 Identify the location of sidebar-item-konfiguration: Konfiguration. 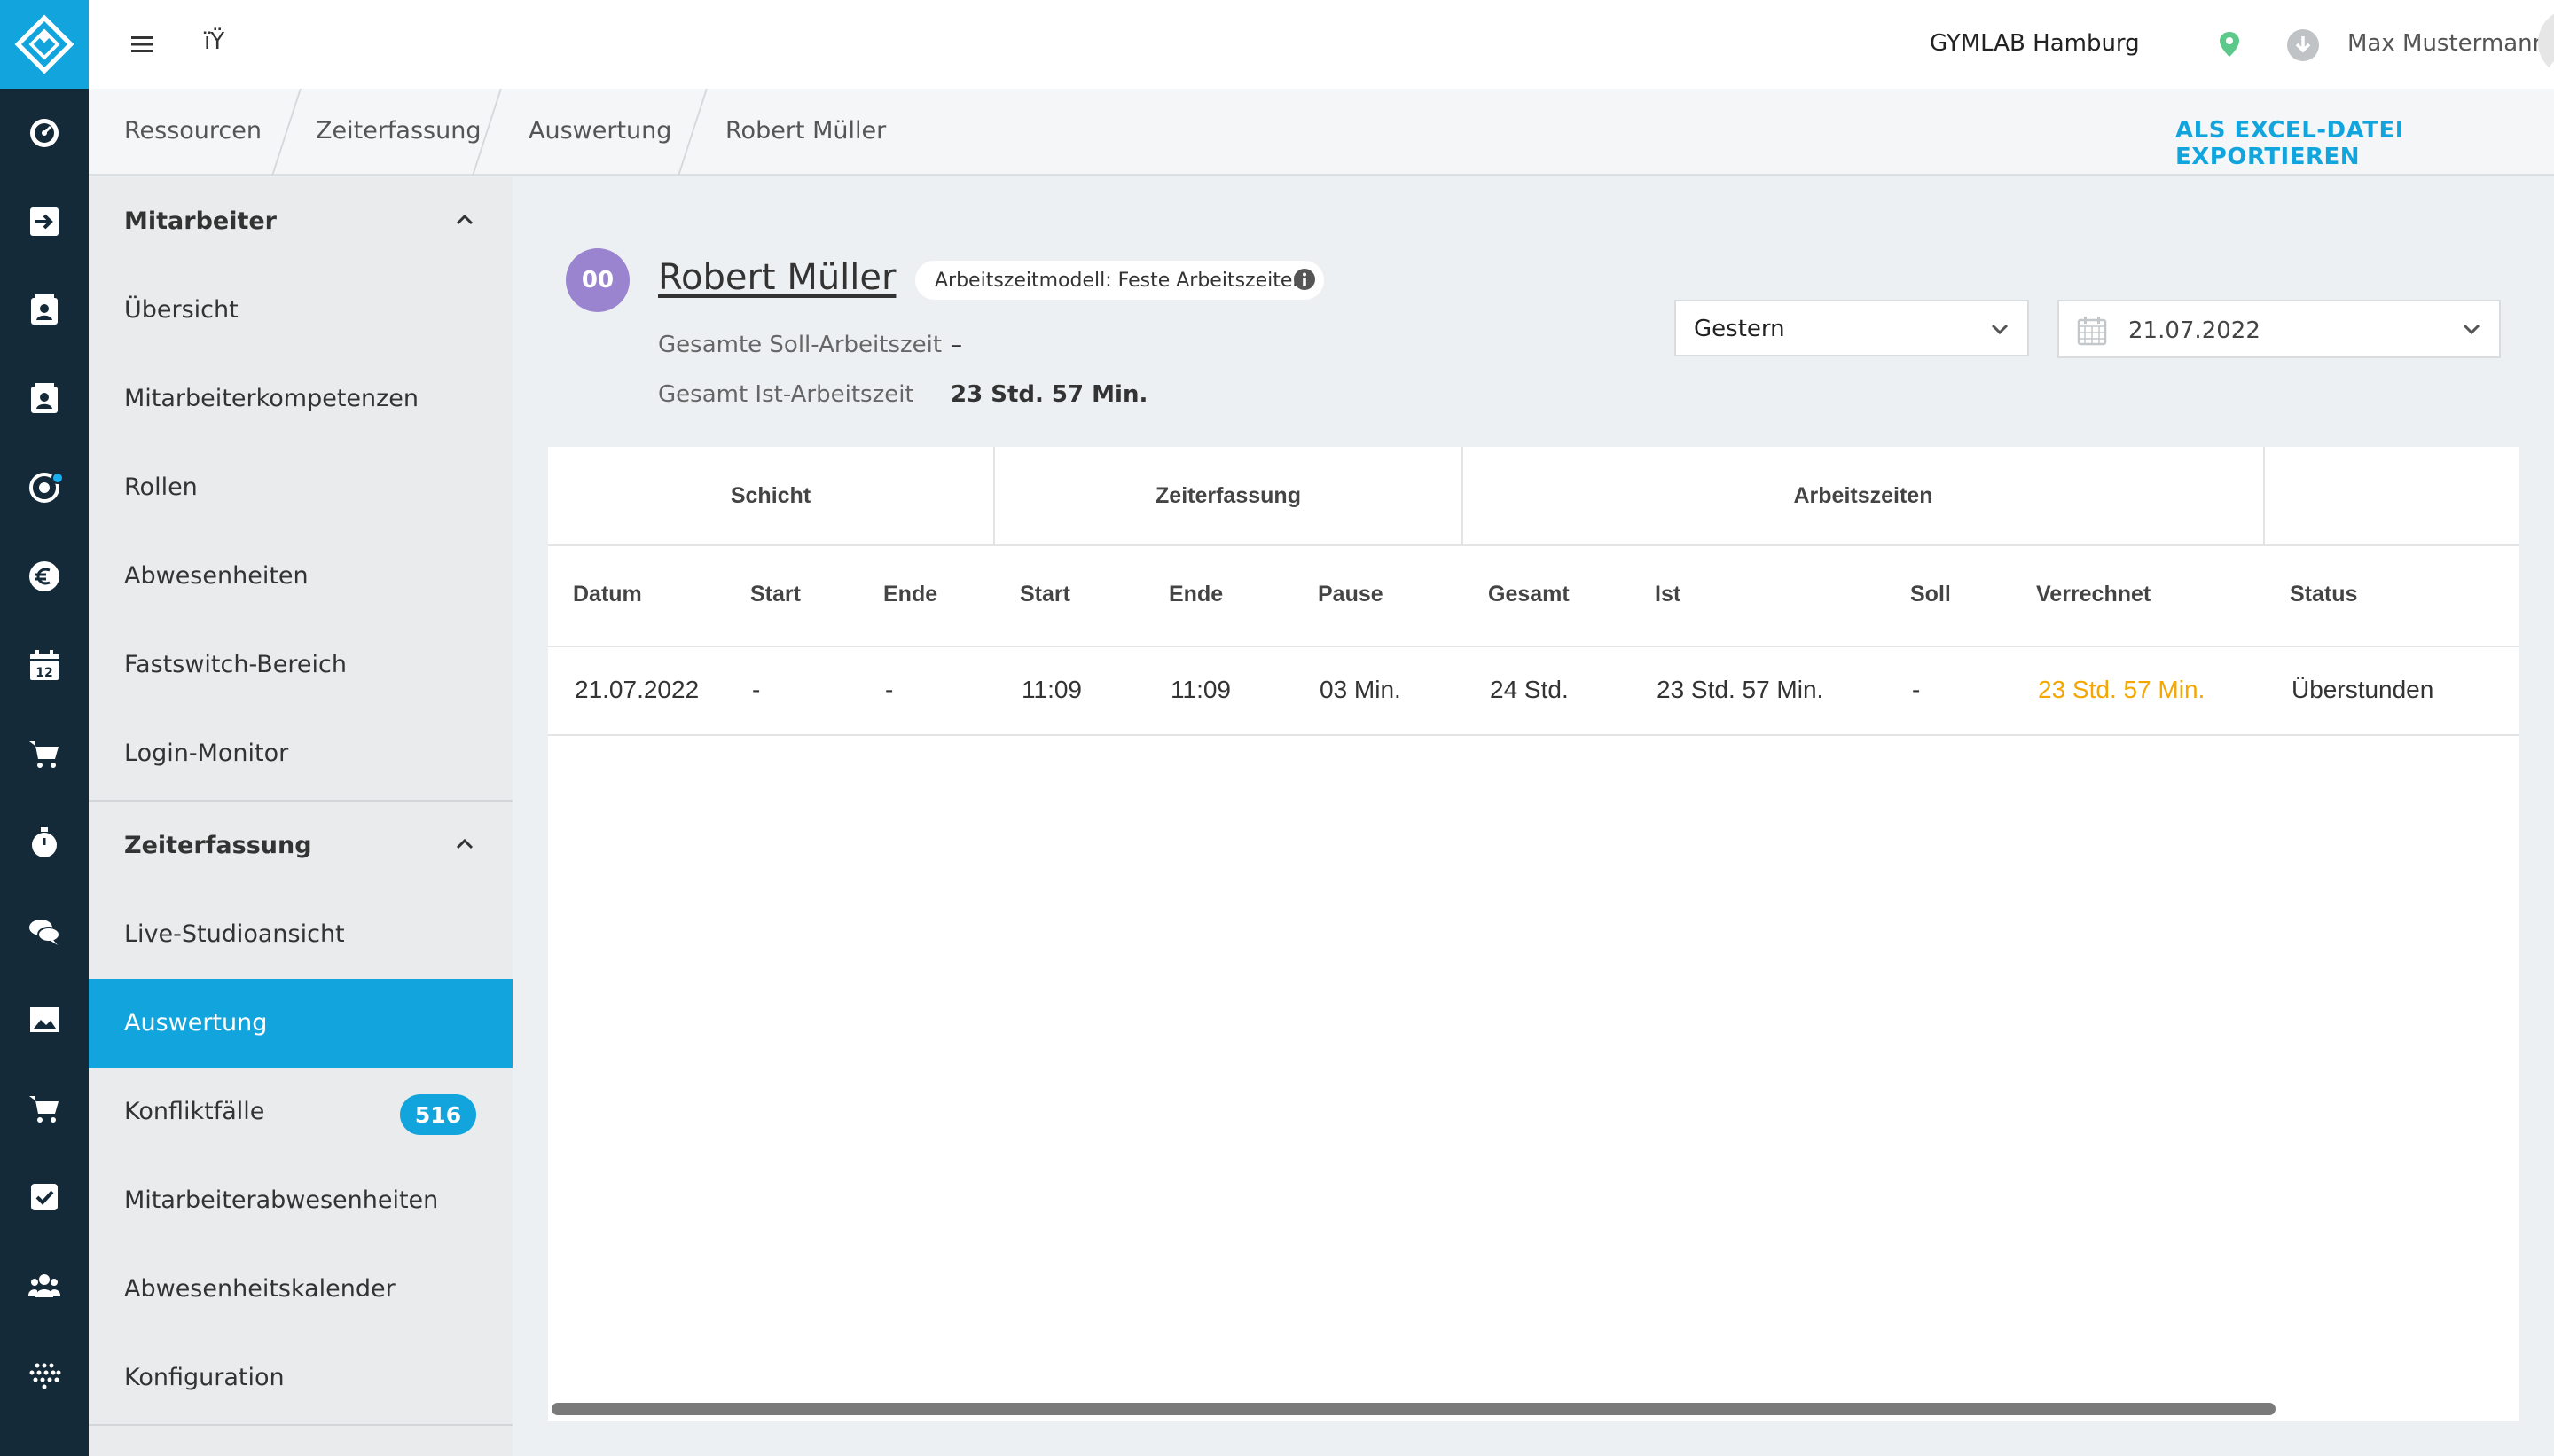
(301, 1378).